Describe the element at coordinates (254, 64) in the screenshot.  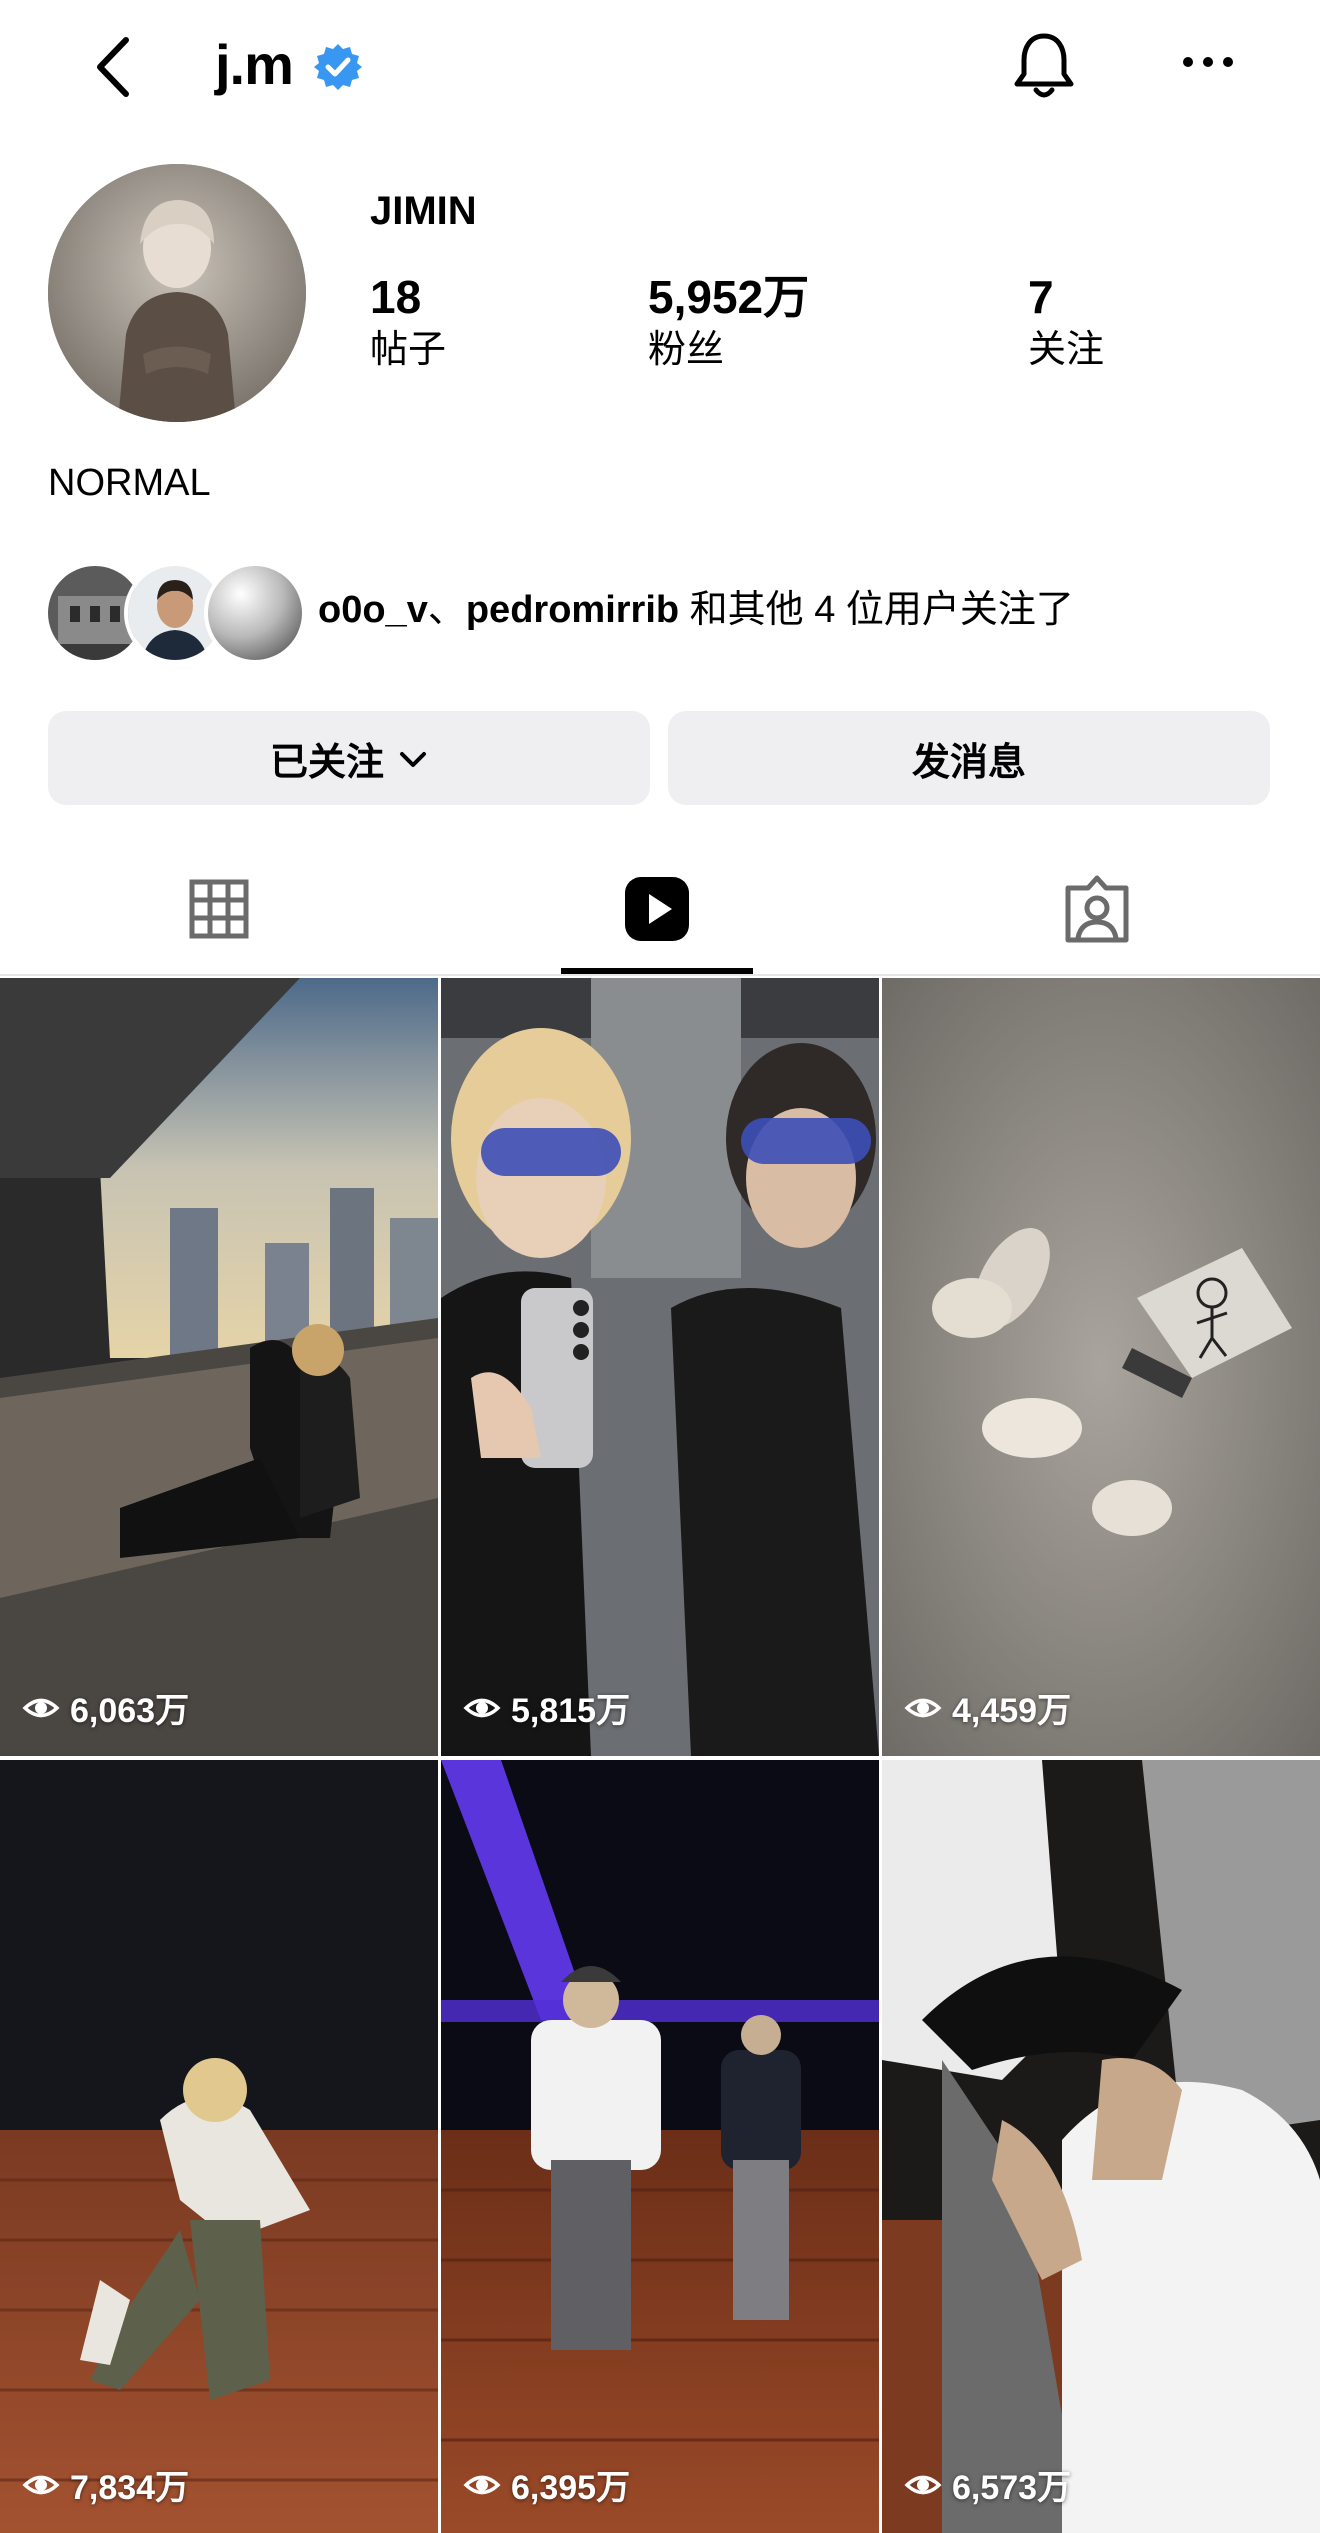
I see `profile-handle: j.m` at that location.